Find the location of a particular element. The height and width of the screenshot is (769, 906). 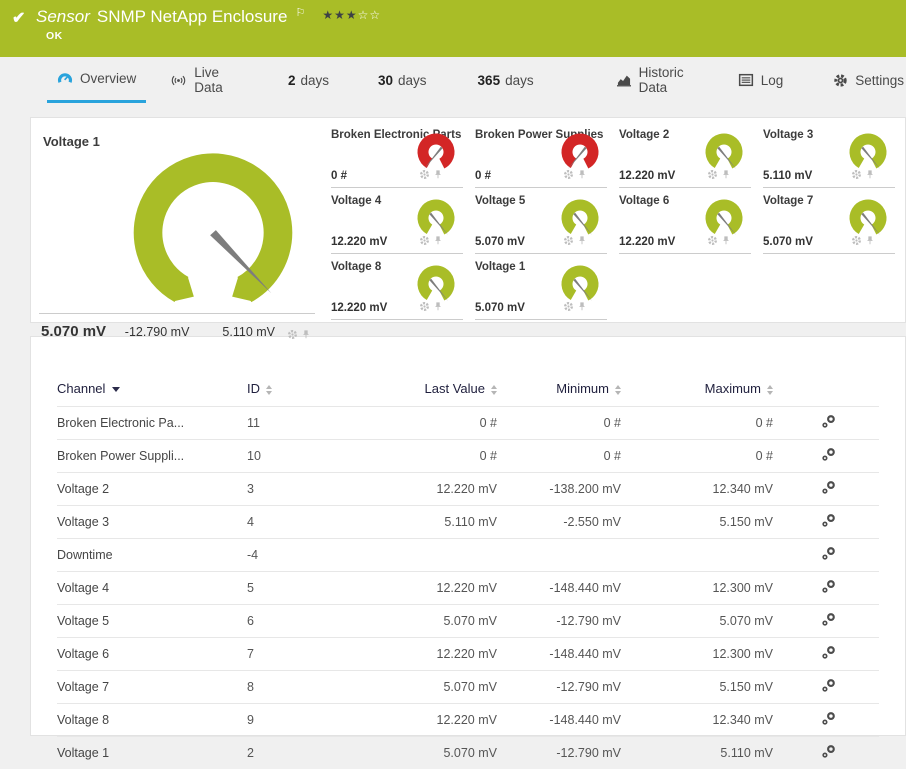

channel-value: 12.220 mV is located at coordinates (647, 242).